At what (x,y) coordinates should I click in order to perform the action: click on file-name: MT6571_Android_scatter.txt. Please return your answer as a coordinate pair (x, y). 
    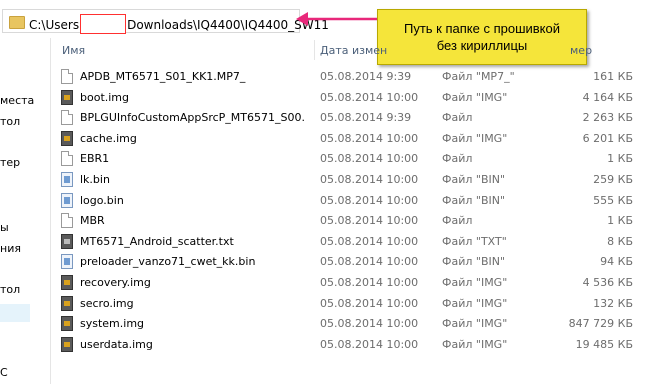
    Looking at the image, I should click on (157, 241).